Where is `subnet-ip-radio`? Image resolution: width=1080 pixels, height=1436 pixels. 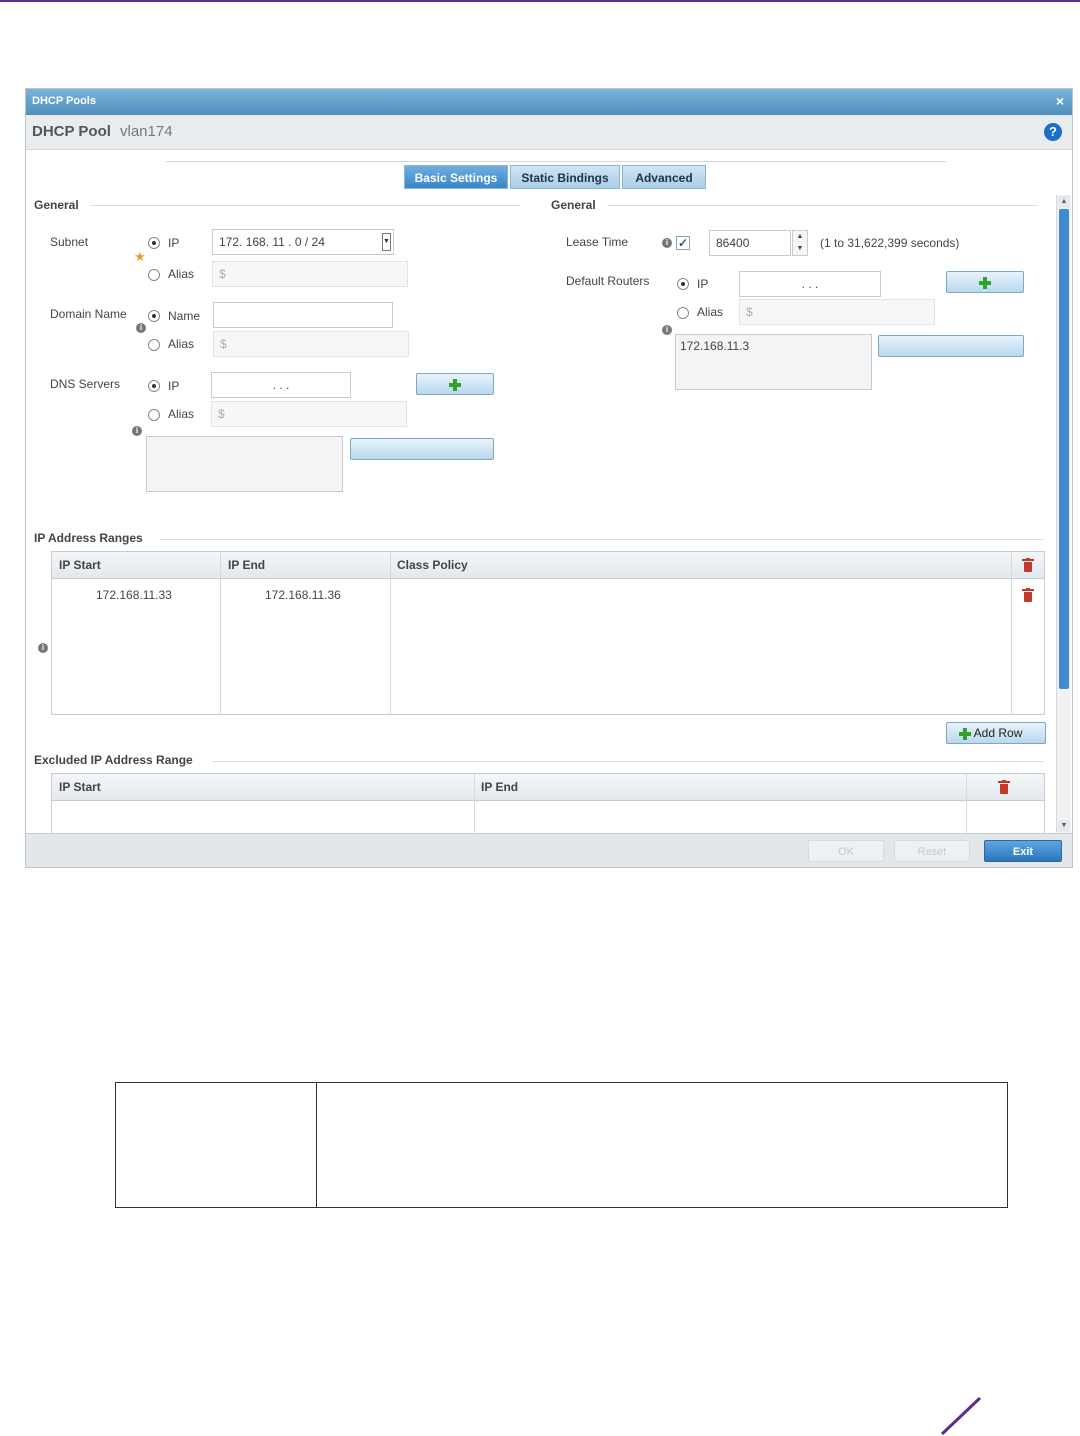
subnet-ip-radio is located at coordinates (154, 243).